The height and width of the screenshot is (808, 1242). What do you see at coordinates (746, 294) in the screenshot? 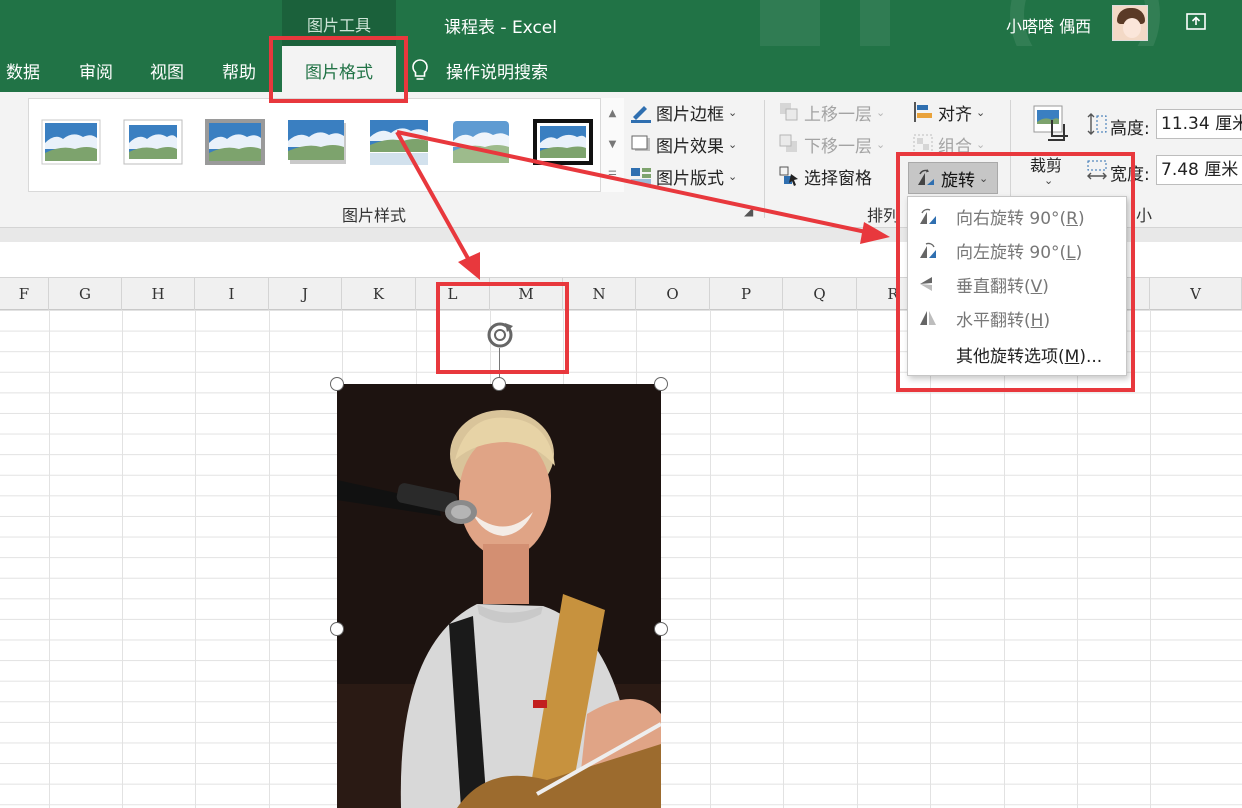
I see `column-p-header: P` at bounding box center [746, 294].